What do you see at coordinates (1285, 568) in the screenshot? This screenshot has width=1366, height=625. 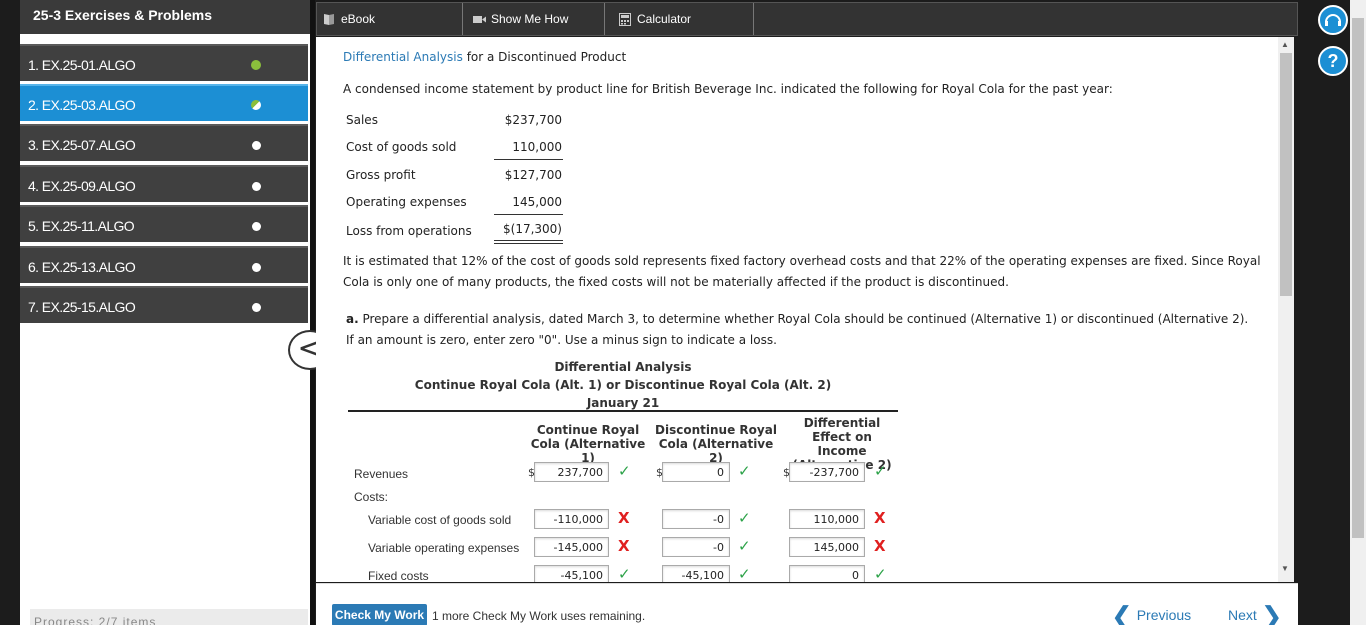 I see `scroll-down-icon: ▼` at bounding box center [1285, 568].